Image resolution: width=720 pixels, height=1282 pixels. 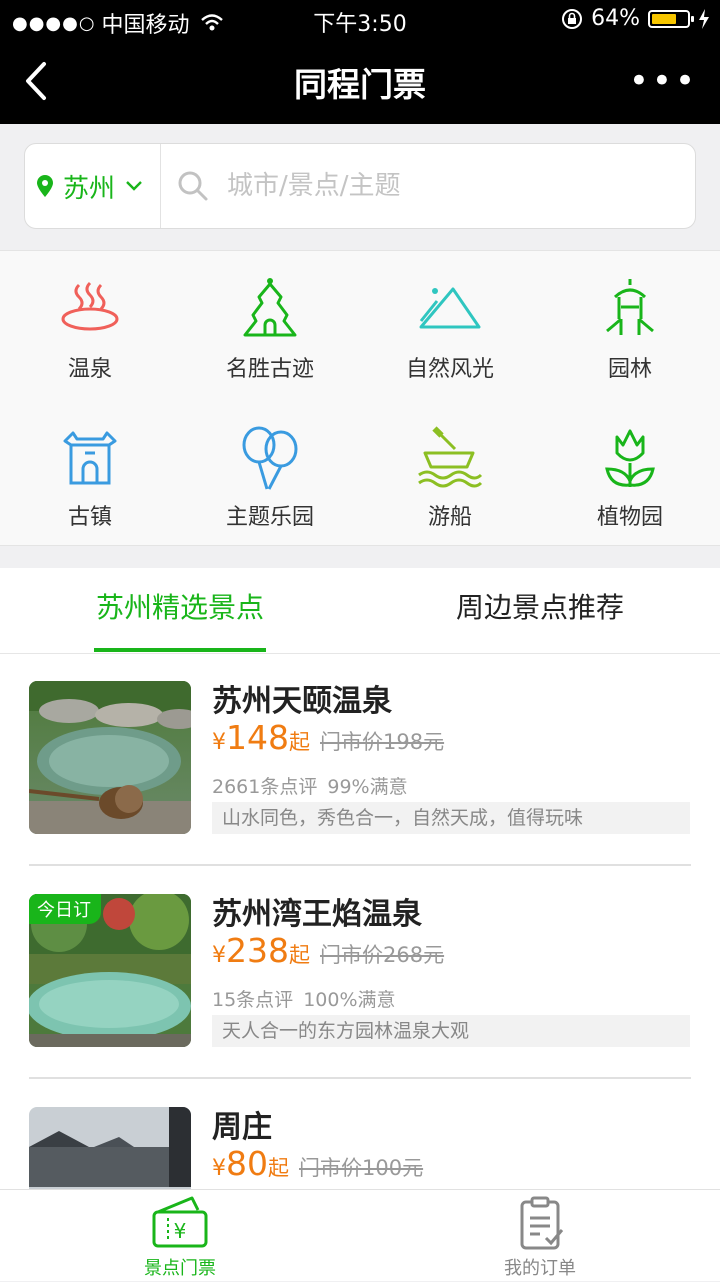 I want to click on battery-icon, so click(x=671, y=18).